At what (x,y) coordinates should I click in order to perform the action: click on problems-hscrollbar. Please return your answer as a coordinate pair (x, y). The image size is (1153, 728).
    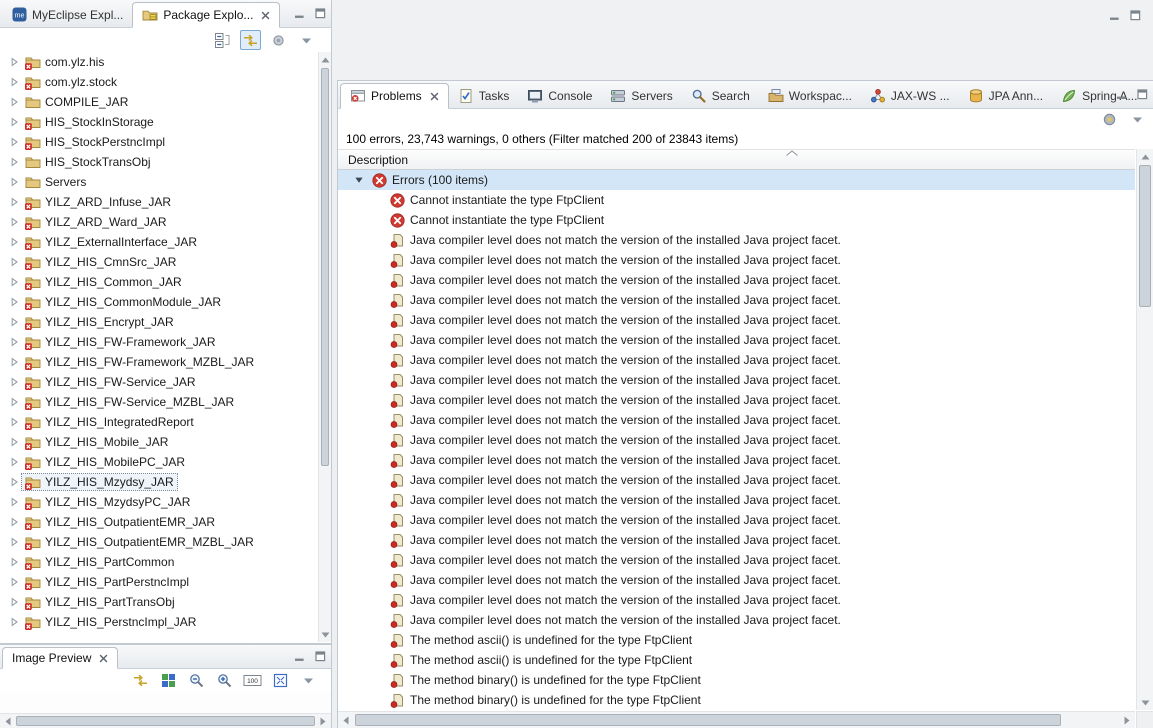
    Looking at the image, I should click on (736, 719).